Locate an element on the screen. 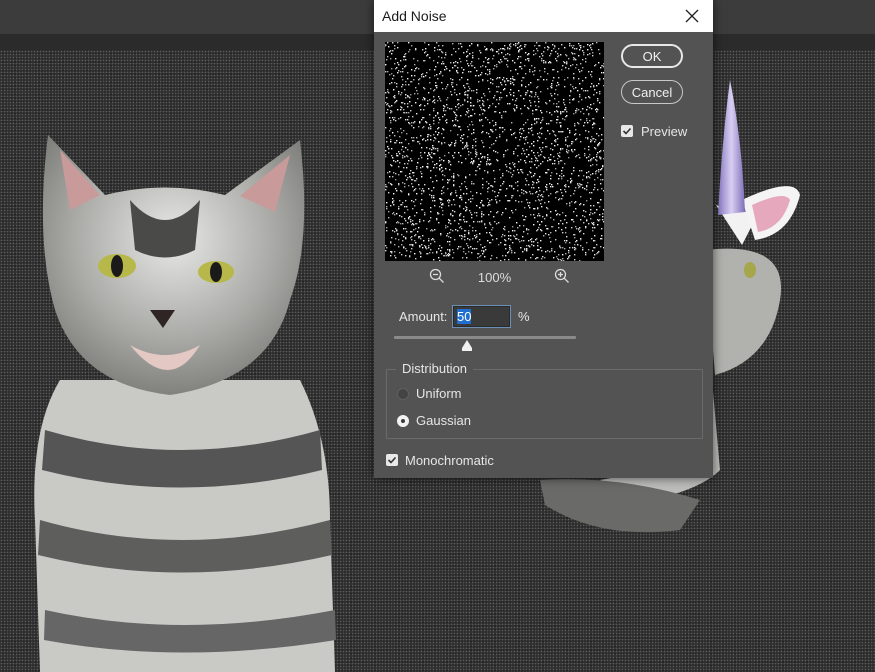 This screenshot has height=672, width=875. noise-preview is located at coordinates (494, 151).